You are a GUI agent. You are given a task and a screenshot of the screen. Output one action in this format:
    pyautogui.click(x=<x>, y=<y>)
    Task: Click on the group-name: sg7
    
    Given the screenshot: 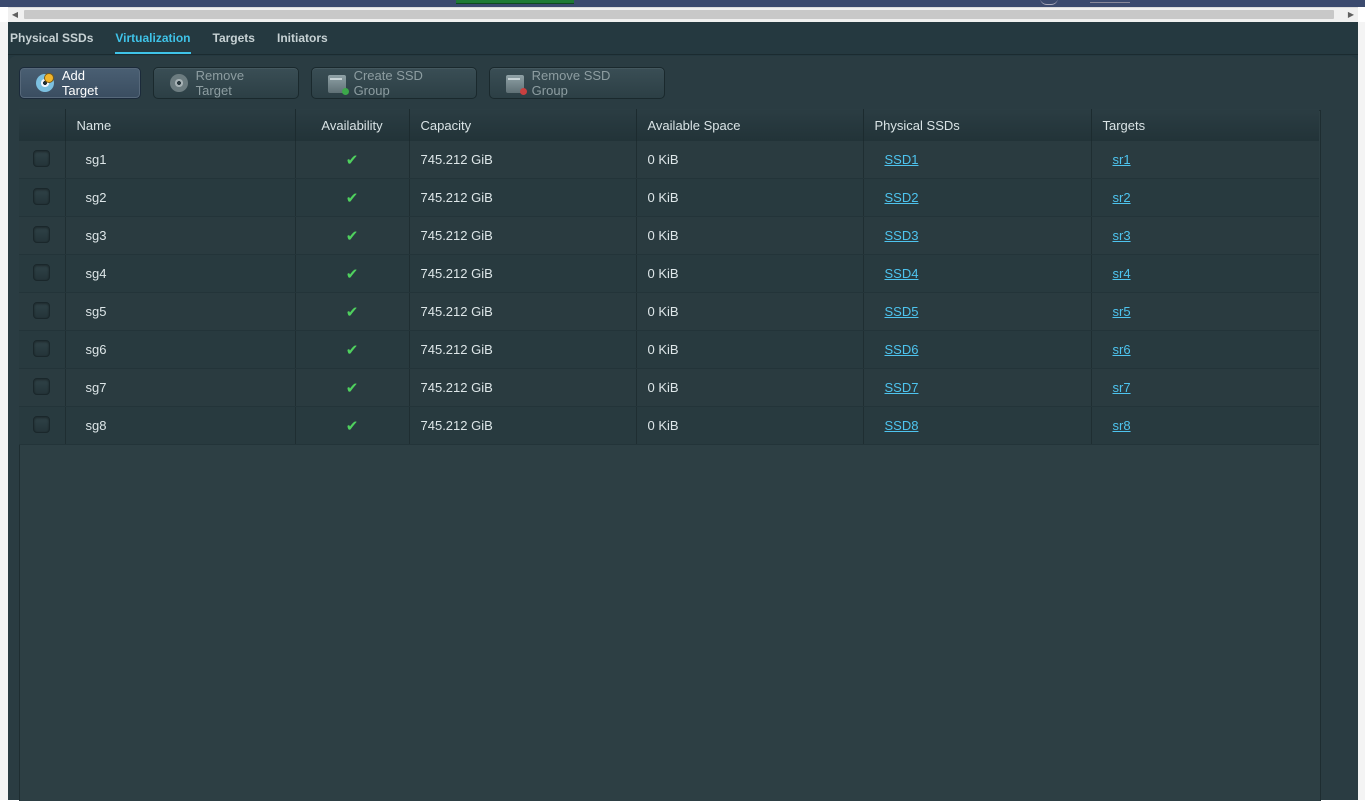 What is the action you would take?
    pyautogui.click(x=180, y=387)
    